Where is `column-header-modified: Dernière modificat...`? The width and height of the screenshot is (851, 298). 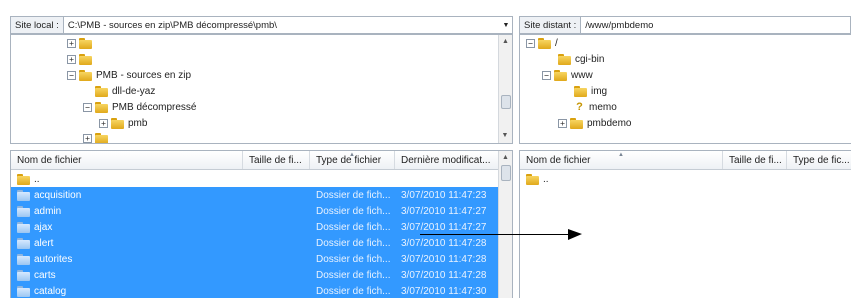 column-header-modified: Dernière modificat... is located at coordinates (447, 160).